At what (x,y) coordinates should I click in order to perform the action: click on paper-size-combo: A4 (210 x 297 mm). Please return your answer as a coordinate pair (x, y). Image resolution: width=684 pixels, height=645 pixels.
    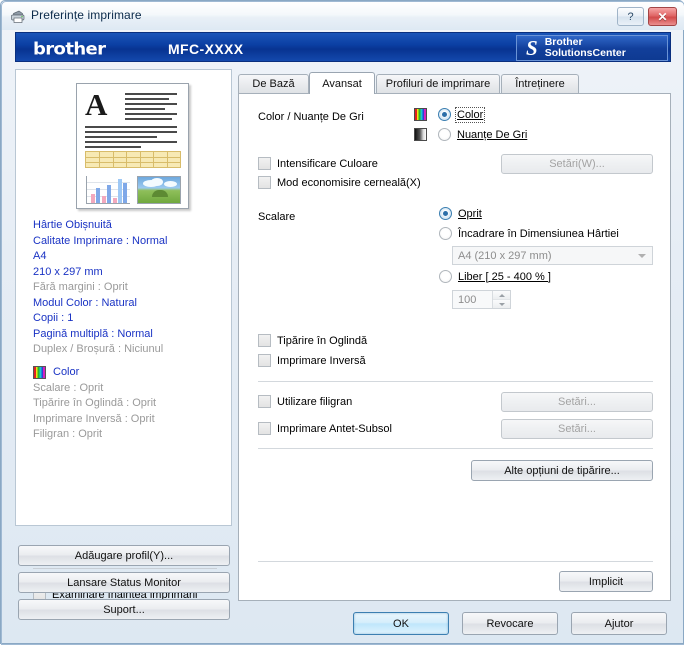
    Looking at the image, I should click on (552, 255).